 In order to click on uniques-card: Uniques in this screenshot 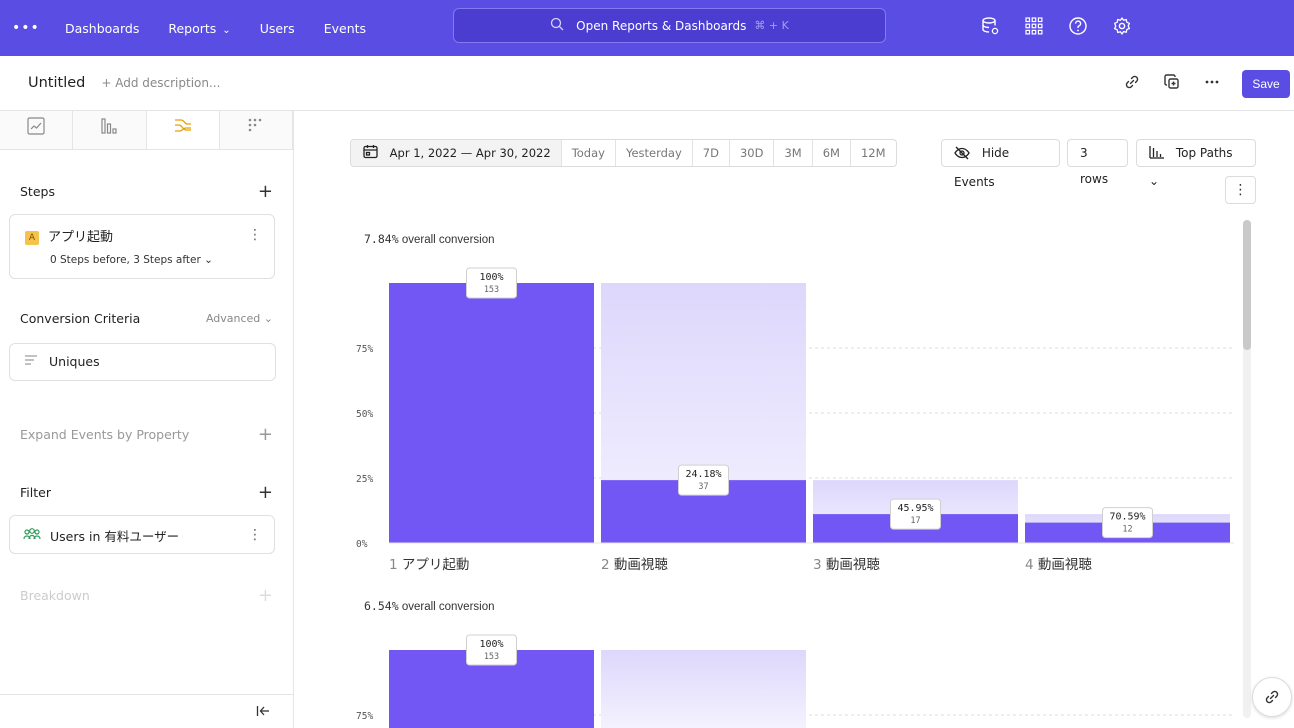, I will do `click(142, 362)`.